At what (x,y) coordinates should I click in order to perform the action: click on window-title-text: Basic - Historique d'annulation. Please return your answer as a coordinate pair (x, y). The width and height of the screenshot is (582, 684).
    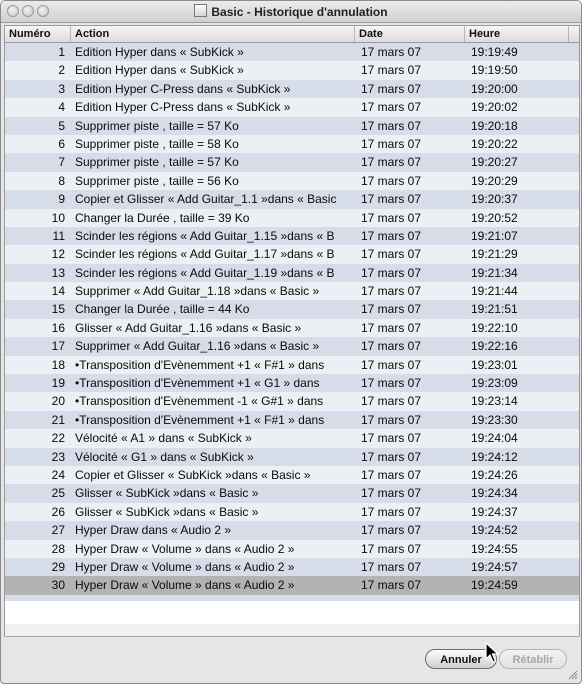
    Looking at the image, I should click on (299, 12).